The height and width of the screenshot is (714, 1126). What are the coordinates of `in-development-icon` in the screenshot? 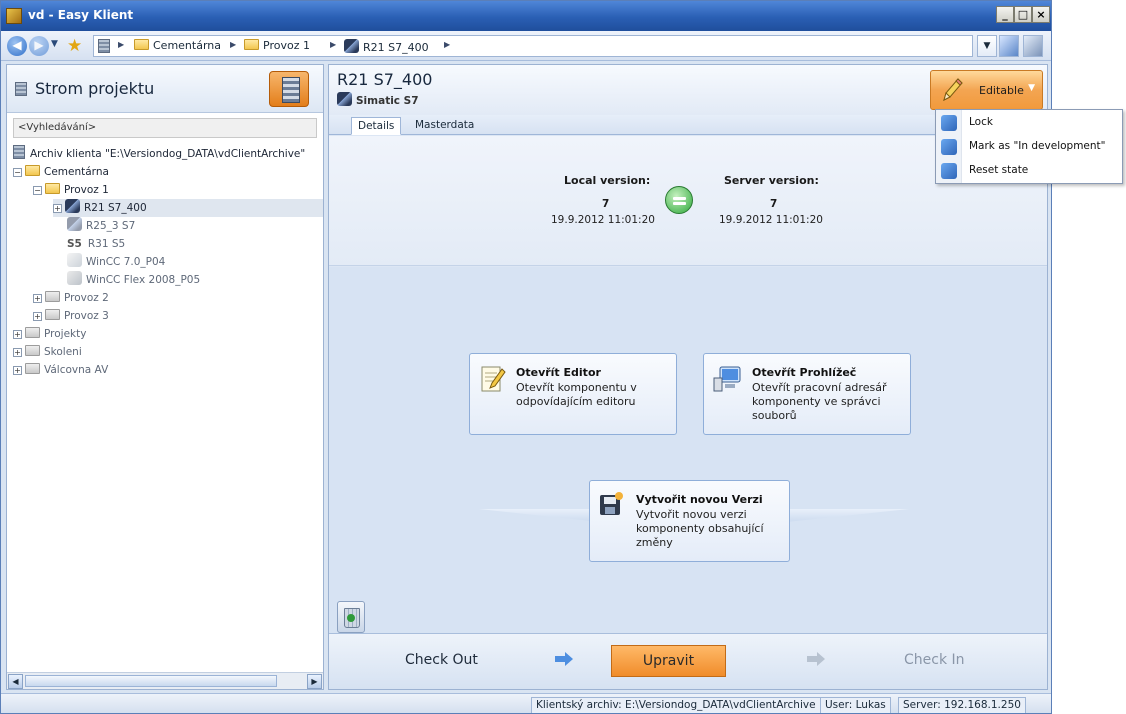 It's located at (949, 147).